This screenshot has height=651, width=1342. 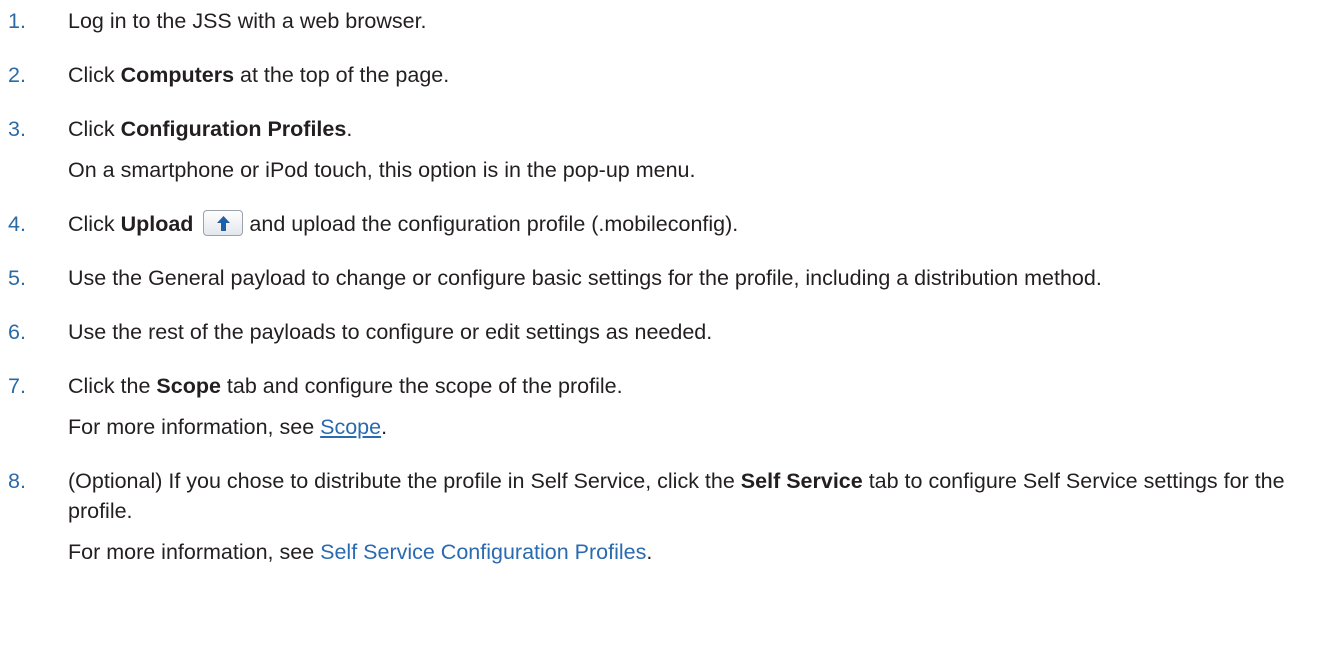 I want to click on upload-button-image, so click(x=223, y=223).